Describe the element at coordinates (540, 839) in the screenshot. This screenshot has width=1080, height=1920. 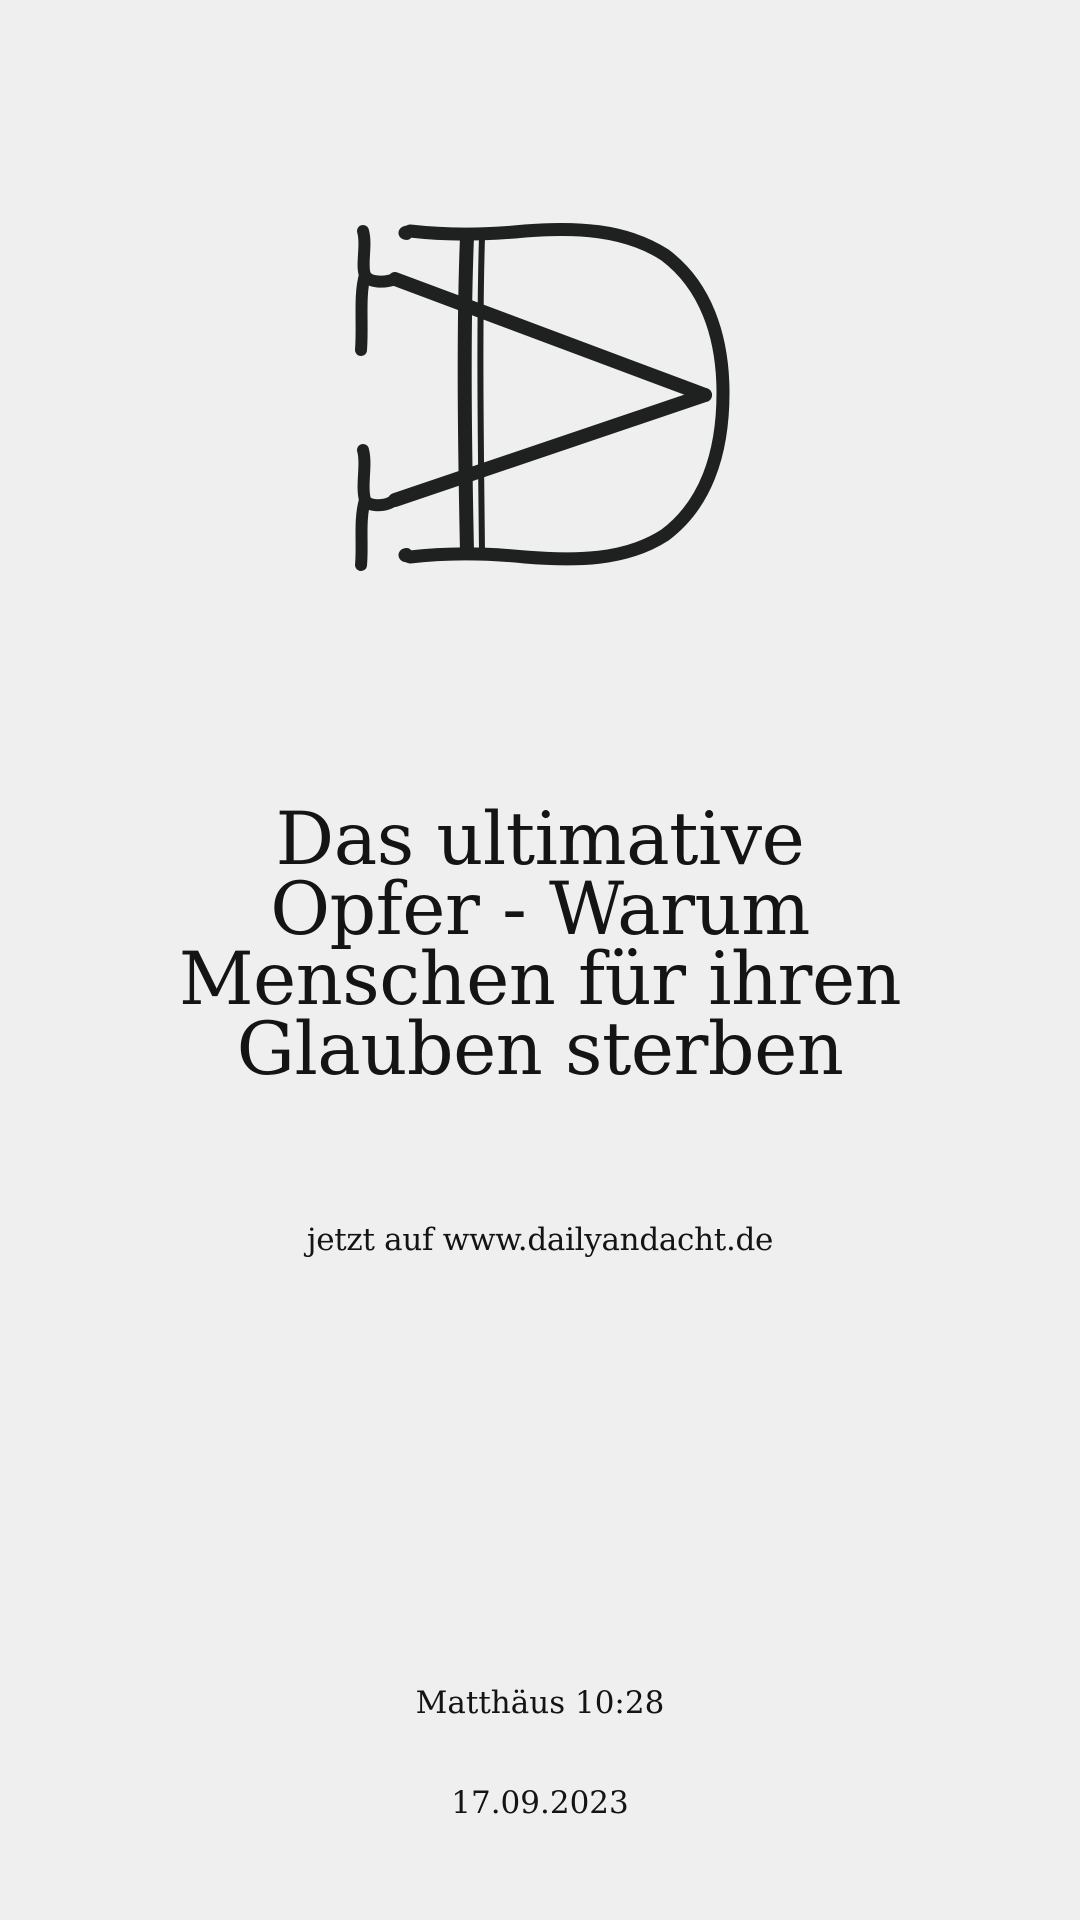
I see `title-line-1: Das ultimative` at that location.